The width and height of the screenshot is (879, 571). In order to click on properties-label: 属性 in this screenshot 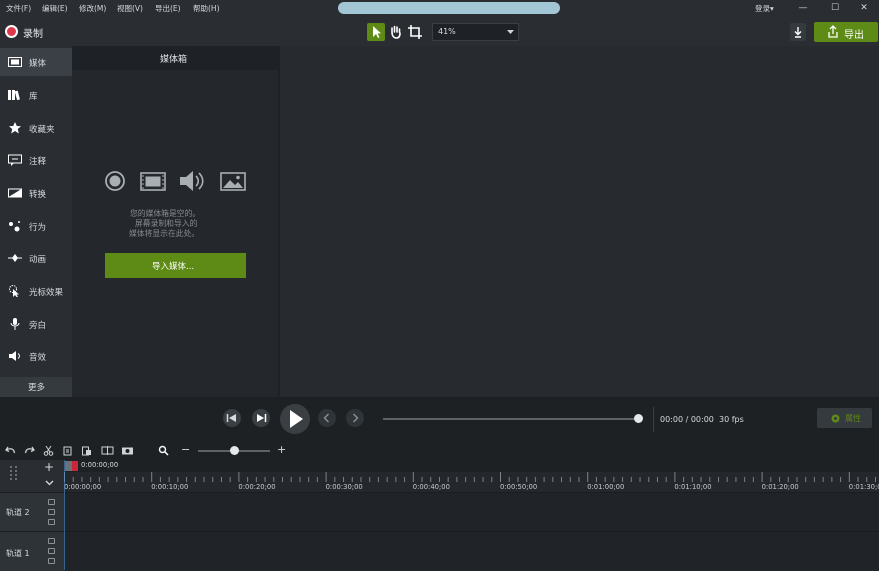, I will do `click(853, 418)`.